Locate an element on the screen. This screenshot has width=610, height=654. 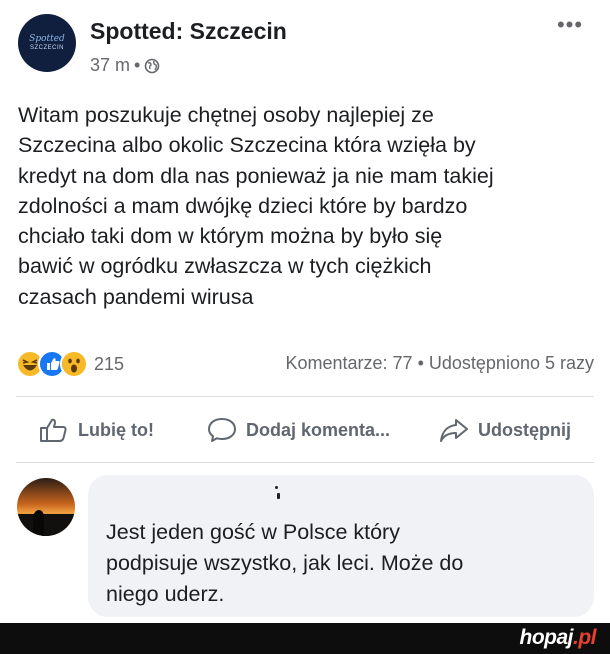
reaction-count: 215 is located at coordinates (109, 363).